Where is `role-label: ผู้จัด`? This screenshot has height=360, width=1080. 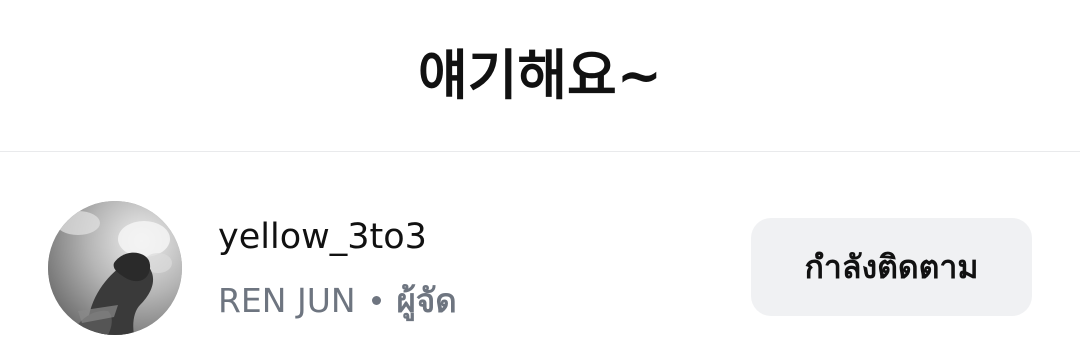
role-label: ผู้จัด is located at coordinates (426, 300).